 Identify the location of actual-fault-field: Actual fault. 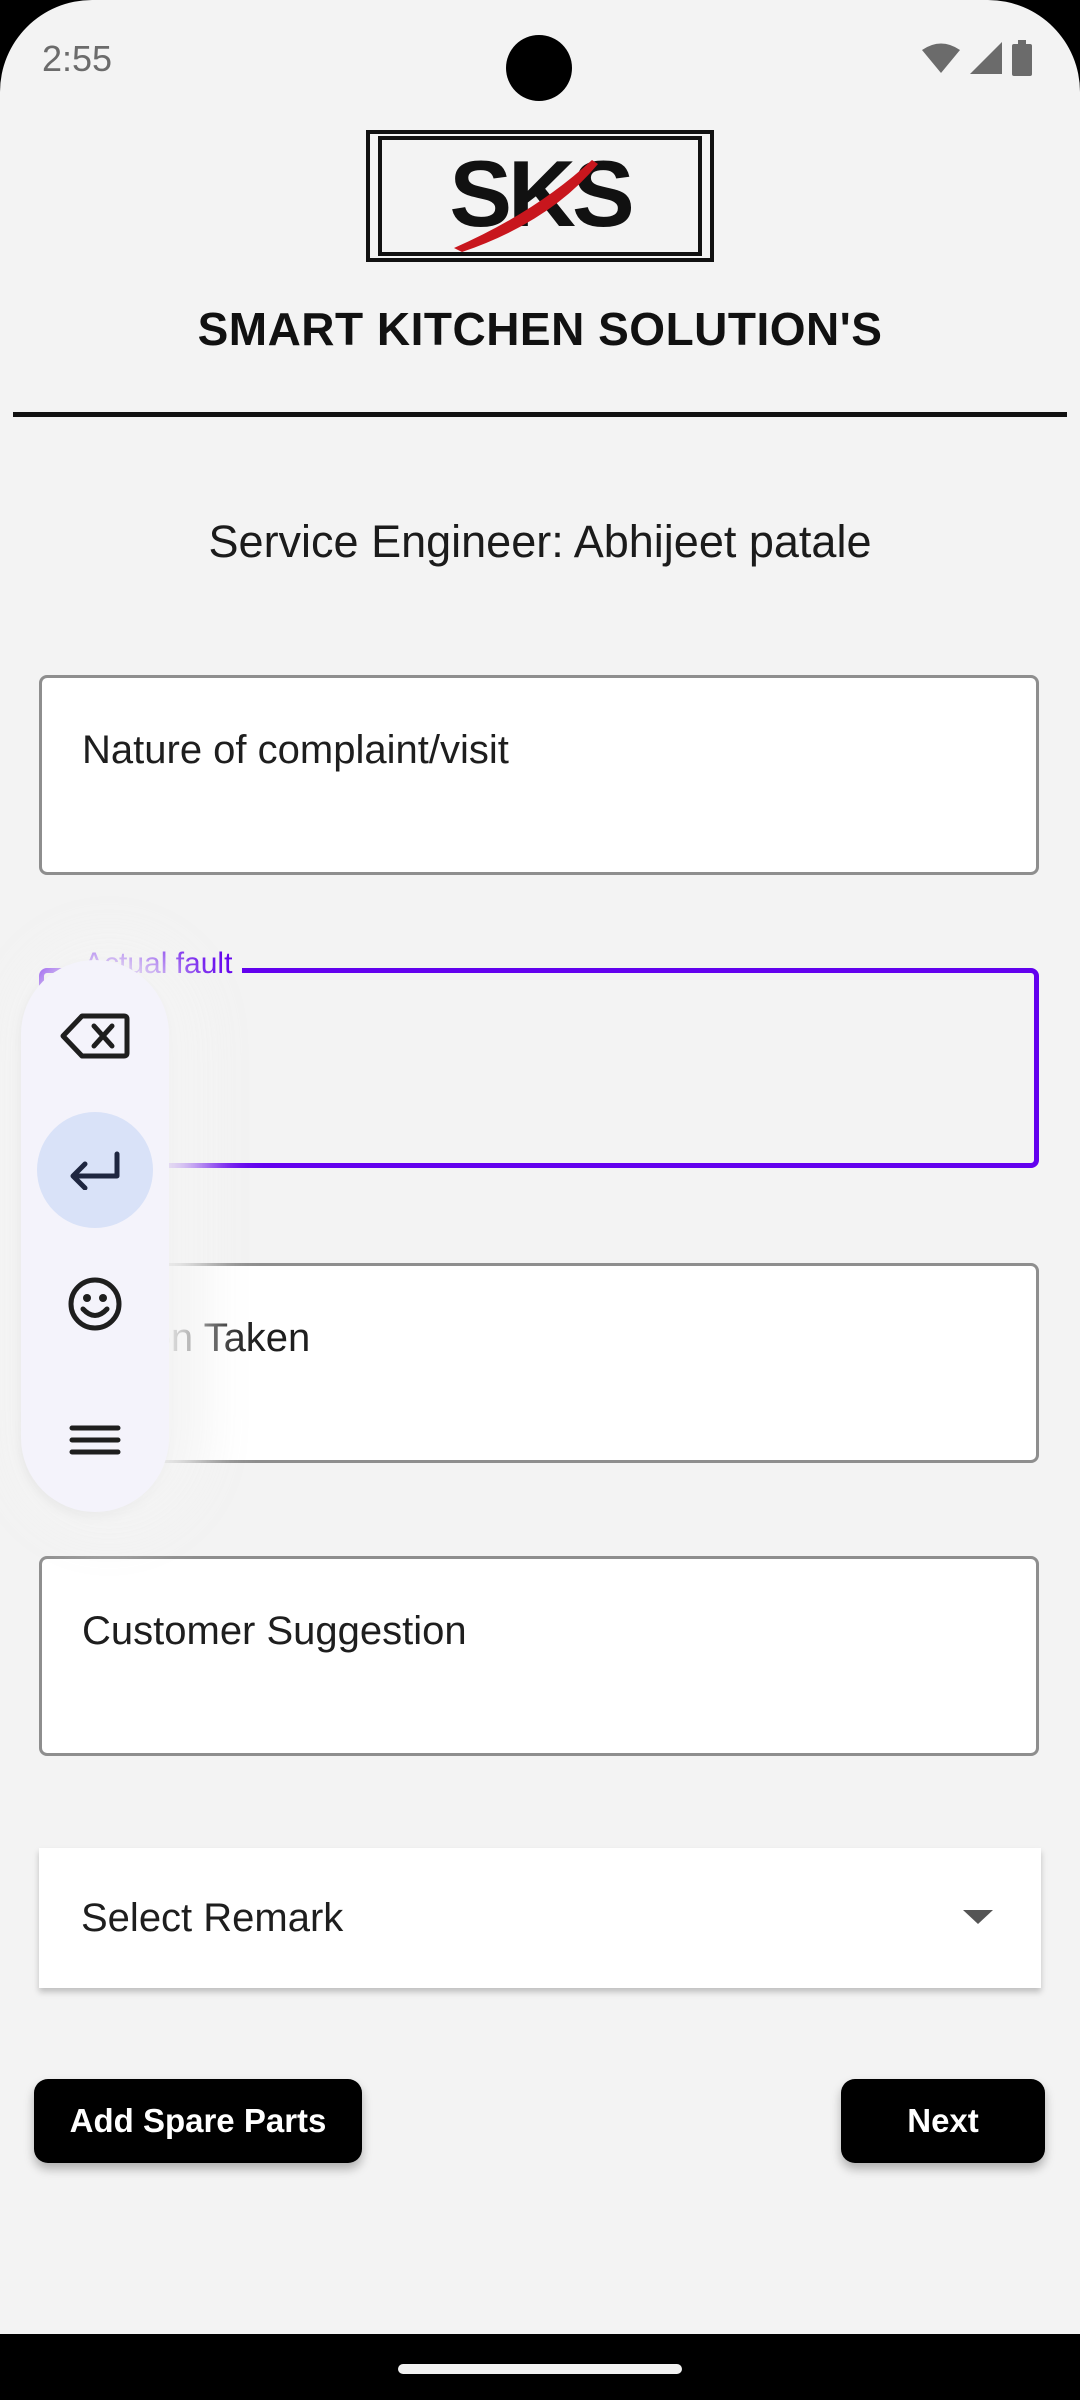
(539, 1057).